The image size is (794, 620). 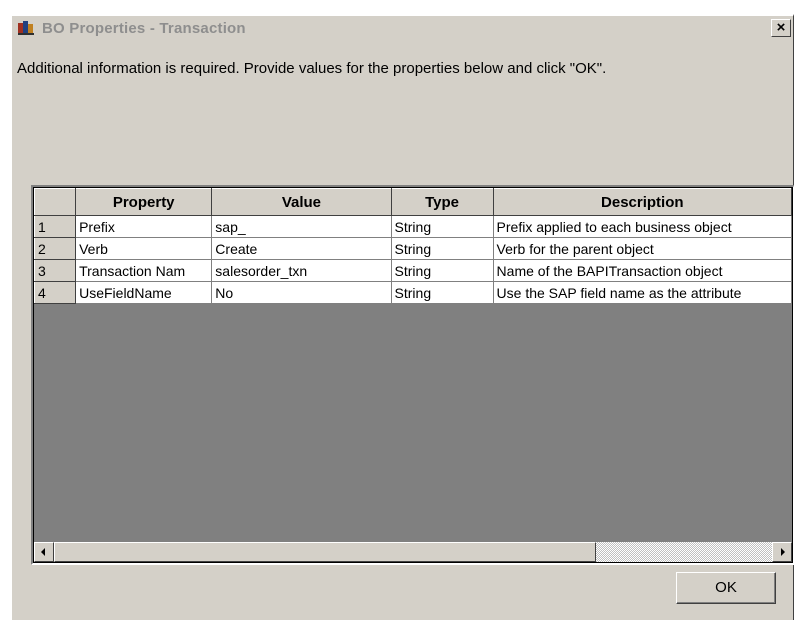 What do you see at coordinates (642, 270) in the screenshot?
I see `description-cell: Name of the BAPITransaction object` at bounding box center [642, 270].